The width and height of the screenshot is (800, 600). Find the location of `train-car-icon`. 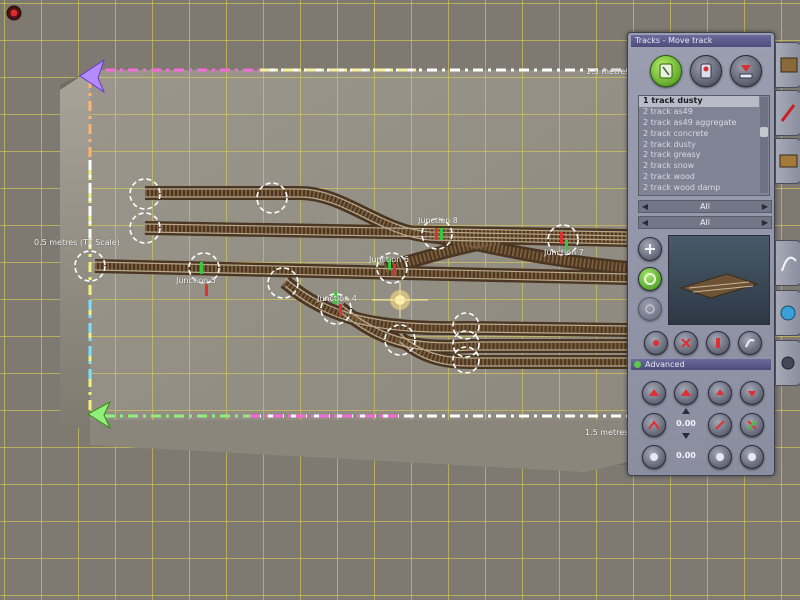

train-car-icon is located at coordinates (788, 161).